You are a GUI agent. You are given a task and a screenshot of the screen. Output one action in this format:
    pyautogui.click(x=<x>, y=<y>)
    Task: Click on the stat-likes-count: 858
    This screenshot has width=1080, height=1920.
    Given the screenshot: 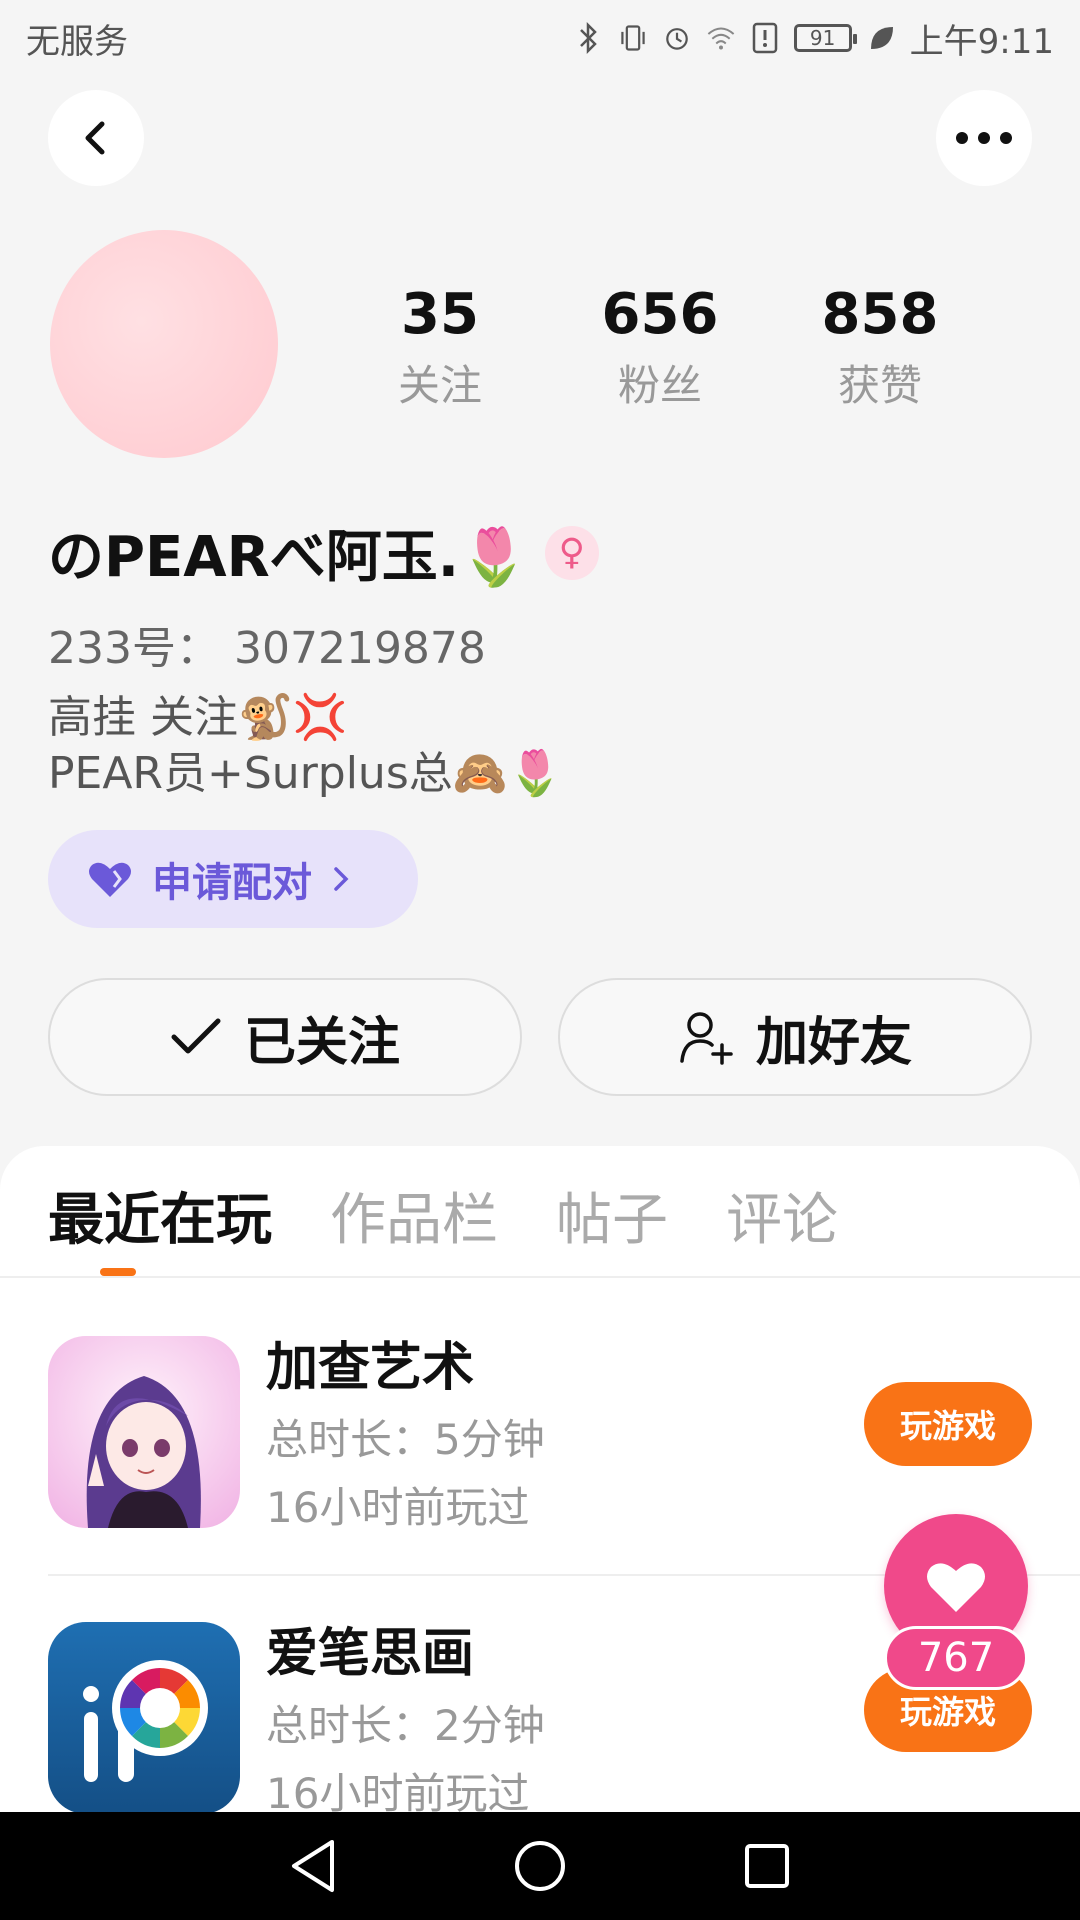 What is the action you would take?
    pyautogui.click(x=880, y=314)
    